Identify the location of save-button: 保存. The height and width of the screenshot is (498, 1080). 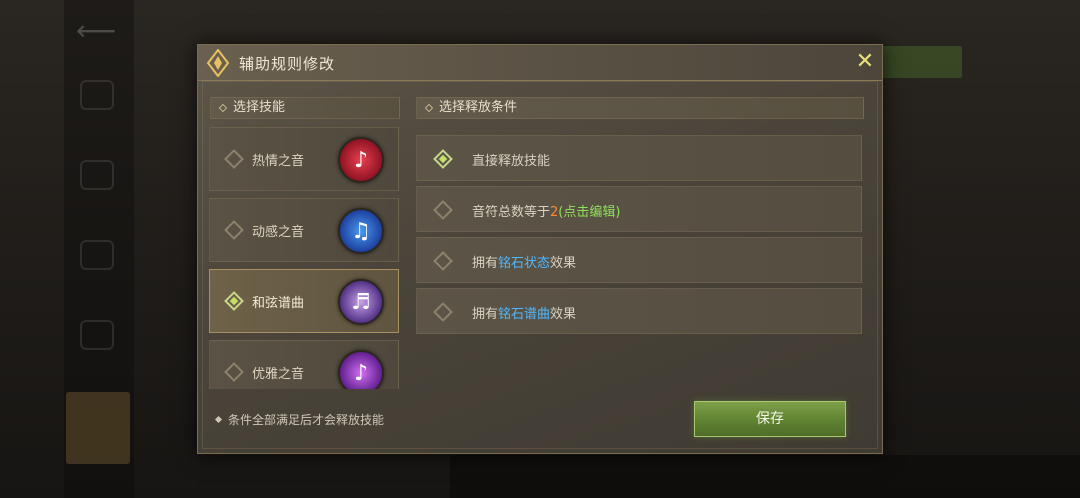
(770, 419).